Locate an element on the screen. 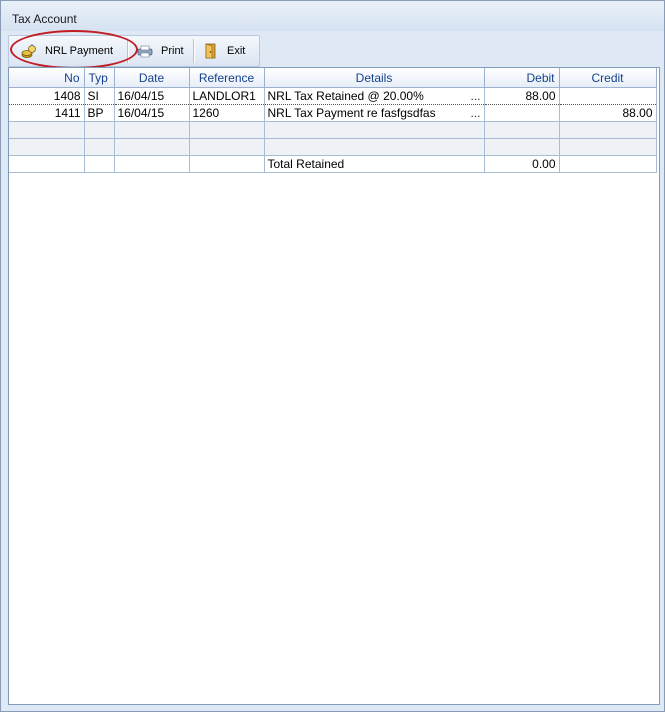  total-credit is located at coordinates (608, 164).